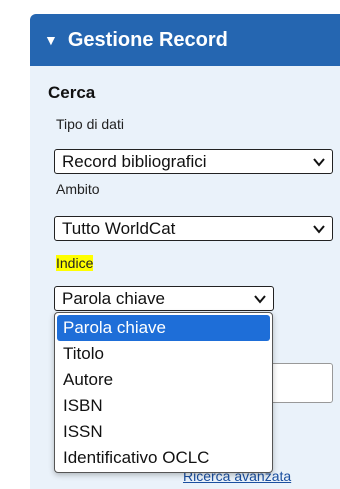 This screenshot has width=340, height=489. I want to click on dropdown-option-keyword: Parola chiave, so click(163, 328).